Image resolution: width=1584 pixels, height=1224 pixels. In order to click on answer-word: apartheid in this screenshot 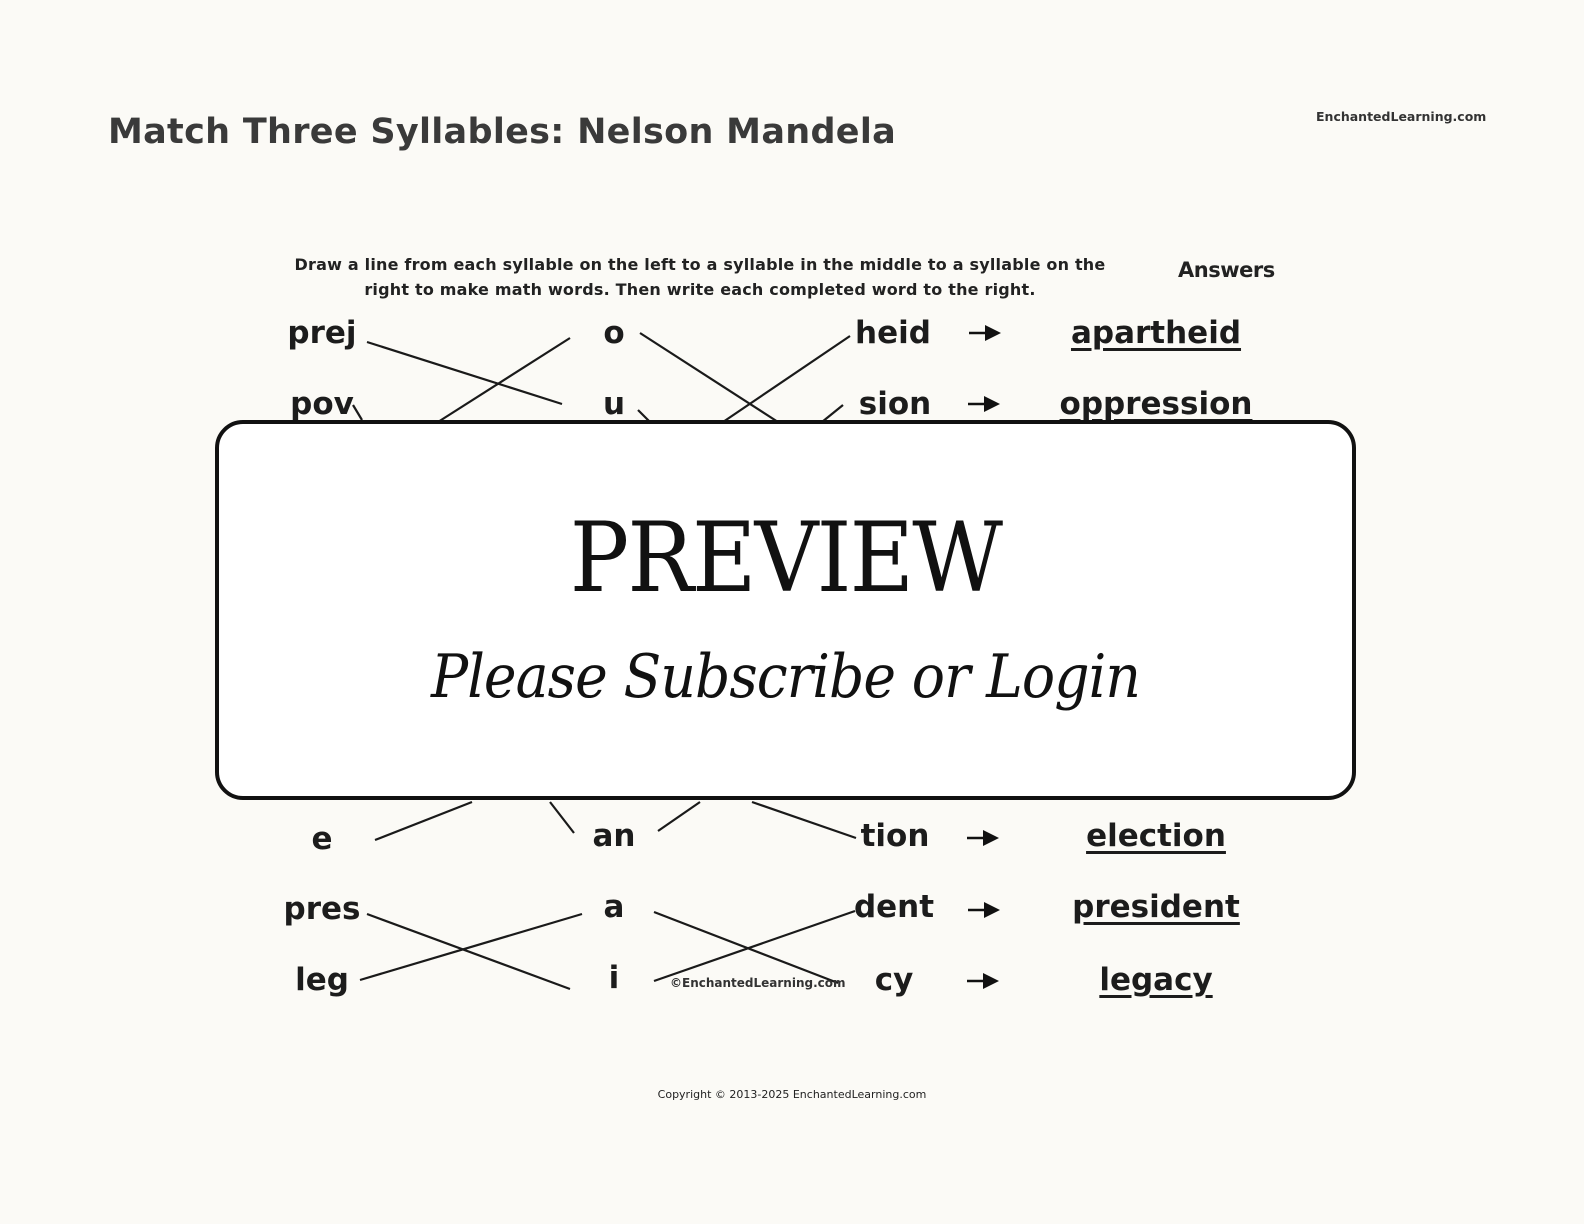, I will do `click(1156, 333)`.